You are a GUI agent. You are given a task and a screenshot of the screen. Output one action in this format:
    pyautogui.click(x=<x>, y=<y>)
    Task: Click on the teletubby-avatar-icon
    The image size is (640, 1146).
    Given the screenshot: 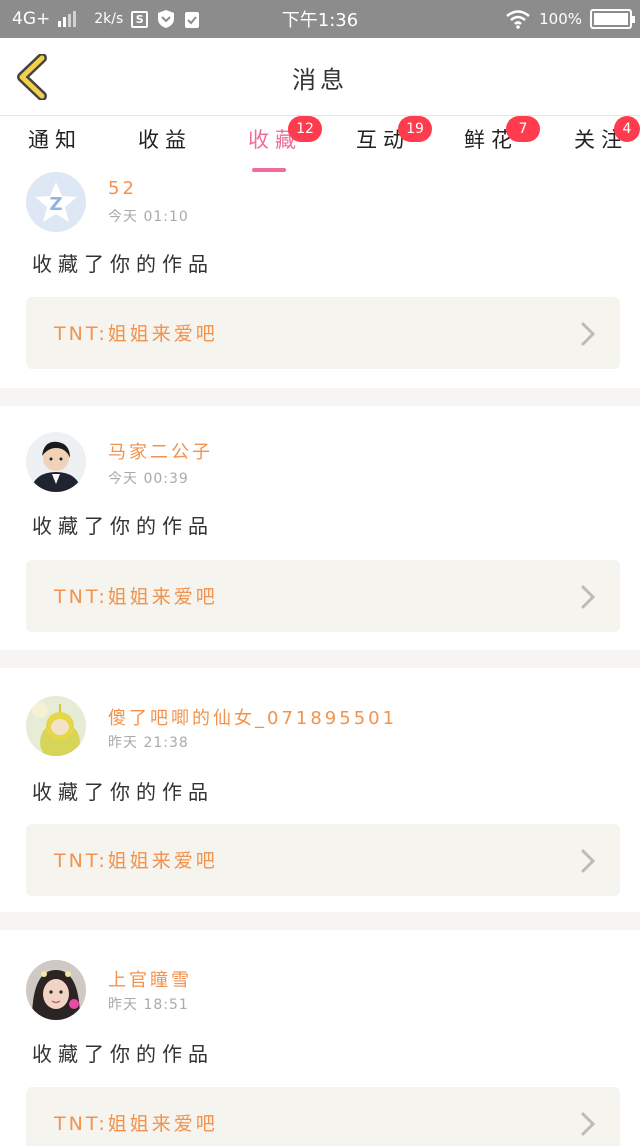 What is the action you would take?
    pyautogui.click(x=56, y=726)
    